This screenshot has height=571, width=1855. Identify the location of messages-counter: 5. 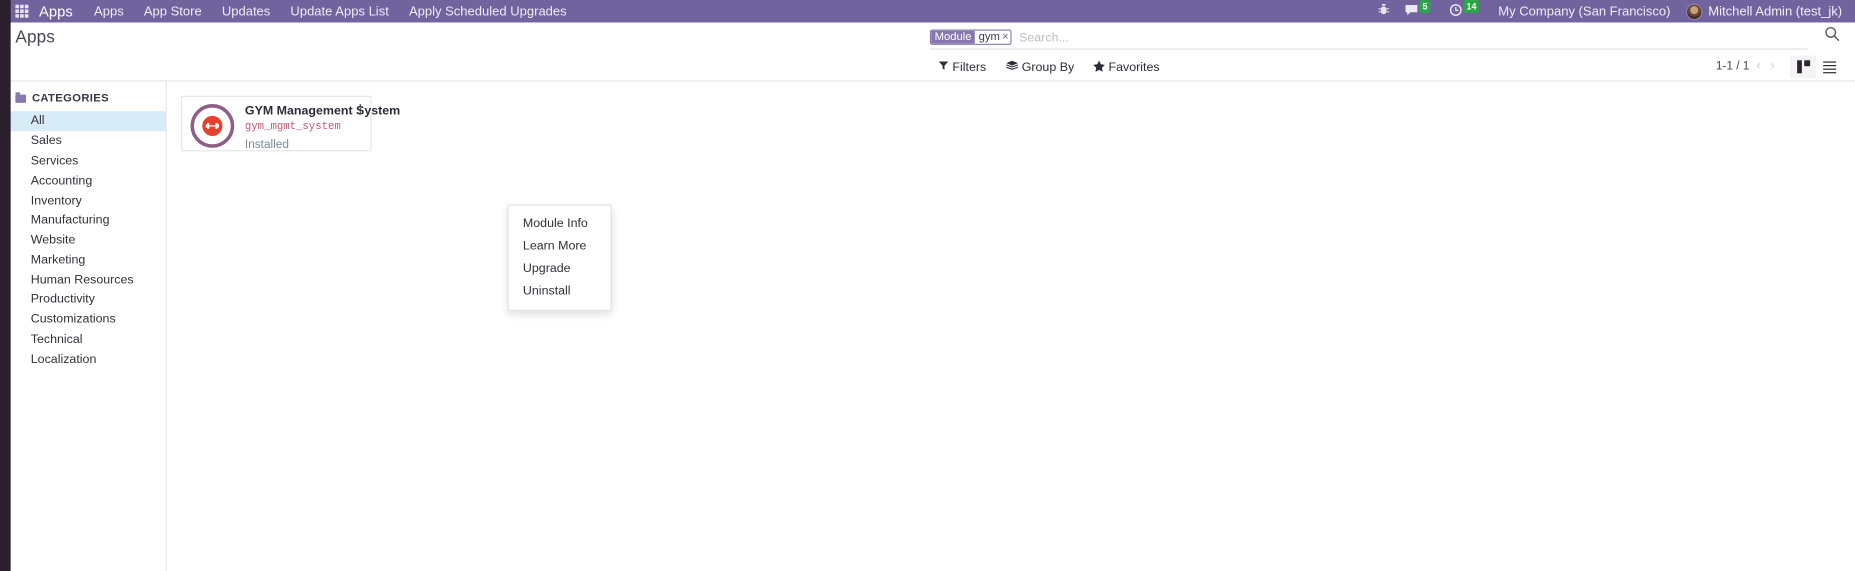
(1417, 10).